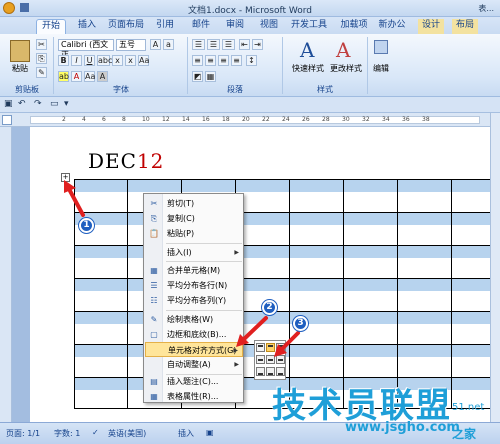 This screenshot has width=500, height=444. I want to click on subscript-icon: x, so click(117, 60).